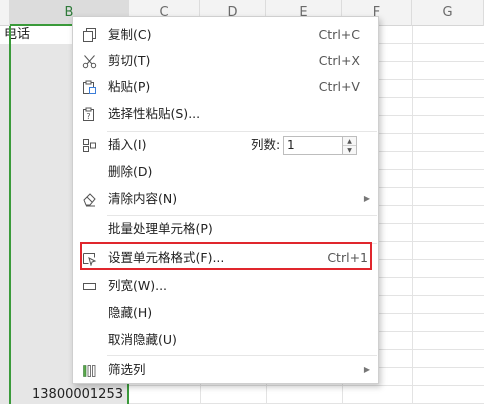 The height and width of the screenshot is (404, 484). I want to click on menu-item-cut: 剪切(T) Ctrl+X, so click(225, 61).